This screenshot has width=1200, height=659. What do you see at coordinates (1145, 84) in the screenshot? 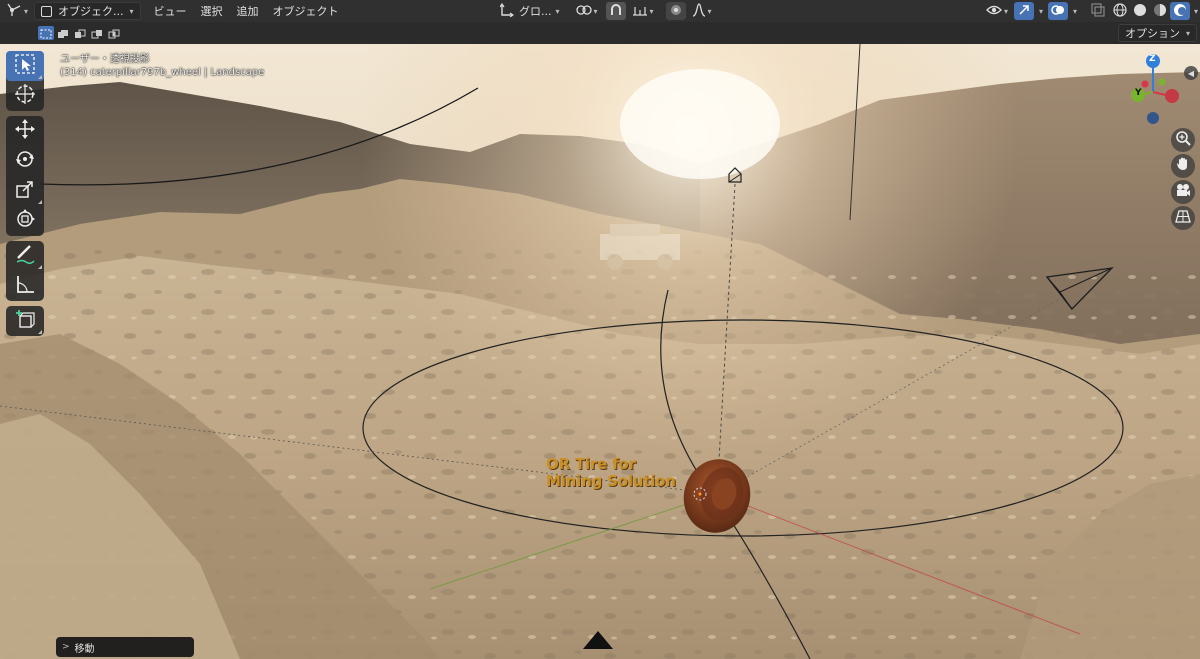
I see `gizmo-neg-x-axis` at bounding box center [1145, 84].